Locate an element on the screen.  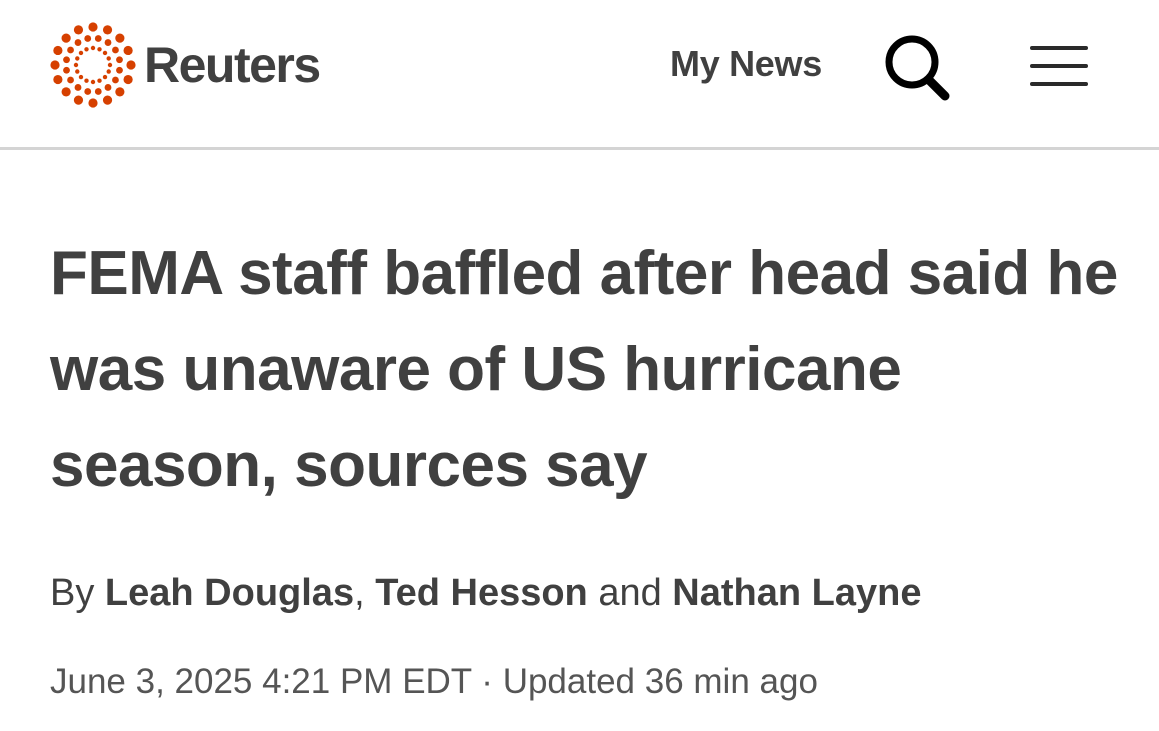
search-button is located at coordinates (917, 66).